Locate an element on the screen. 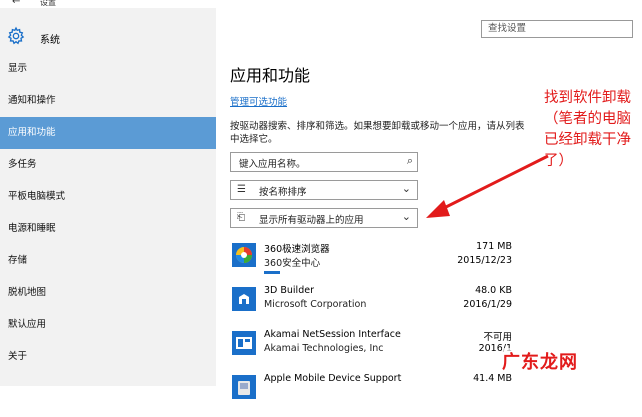  sidebar-item-multitasking: 多任务 is located at coordinates (108, 165).